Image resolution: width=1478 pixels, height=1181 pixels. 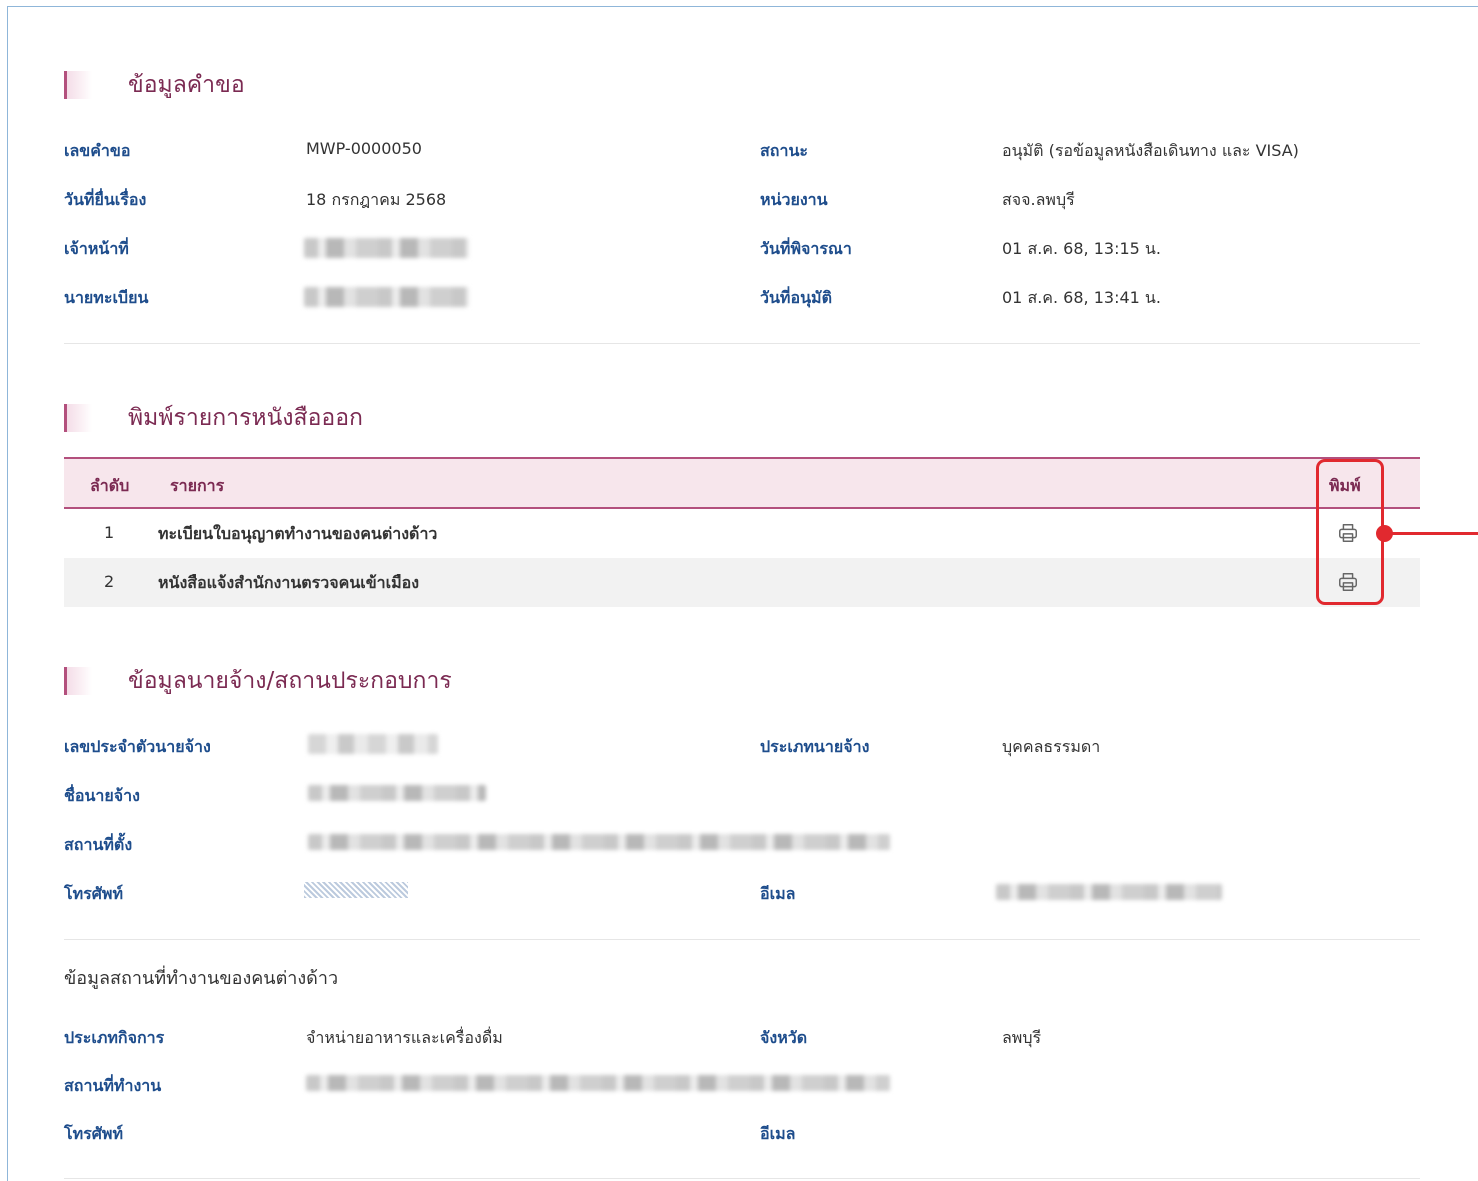 I want to click on column-header-item: รายการ, so click(x=197, y=485).